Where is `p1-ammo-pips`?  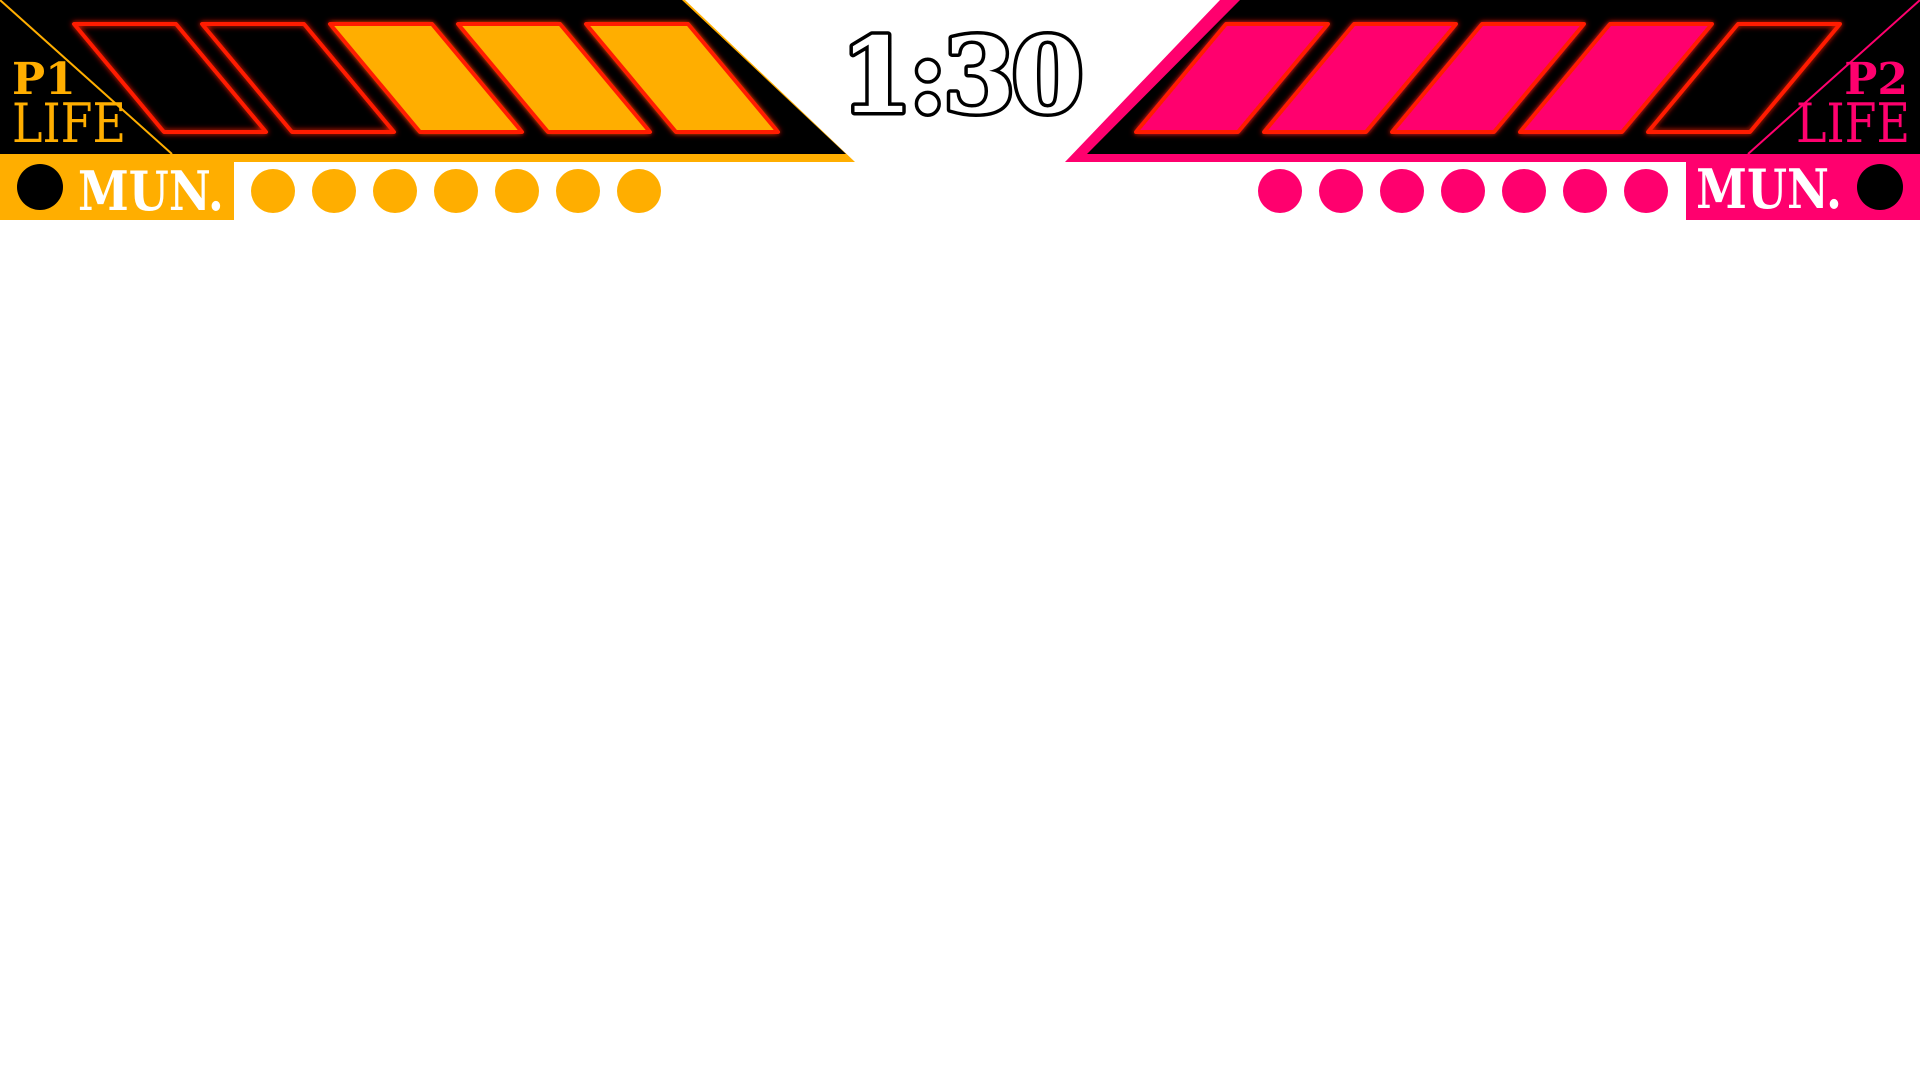
p1-ammo-pips is located at coordinates (456, 191).